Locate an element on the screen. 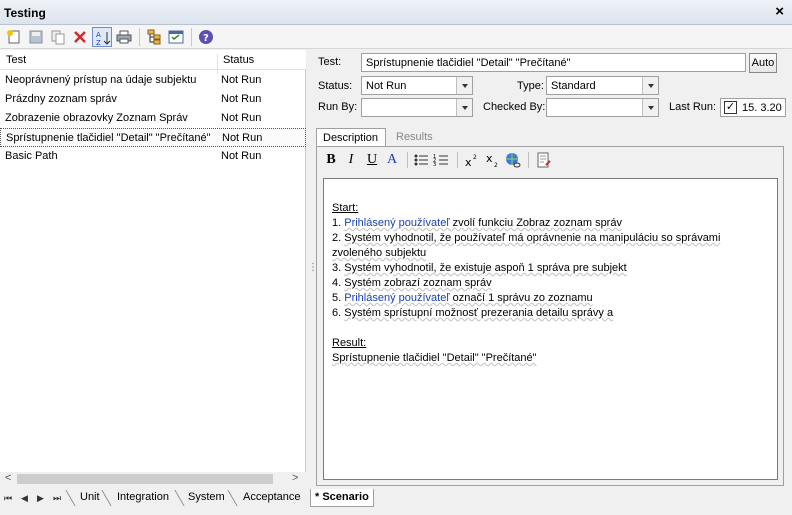 The image size is (792, 515). subscript-button: x2 is located at coordinates (493, 160).